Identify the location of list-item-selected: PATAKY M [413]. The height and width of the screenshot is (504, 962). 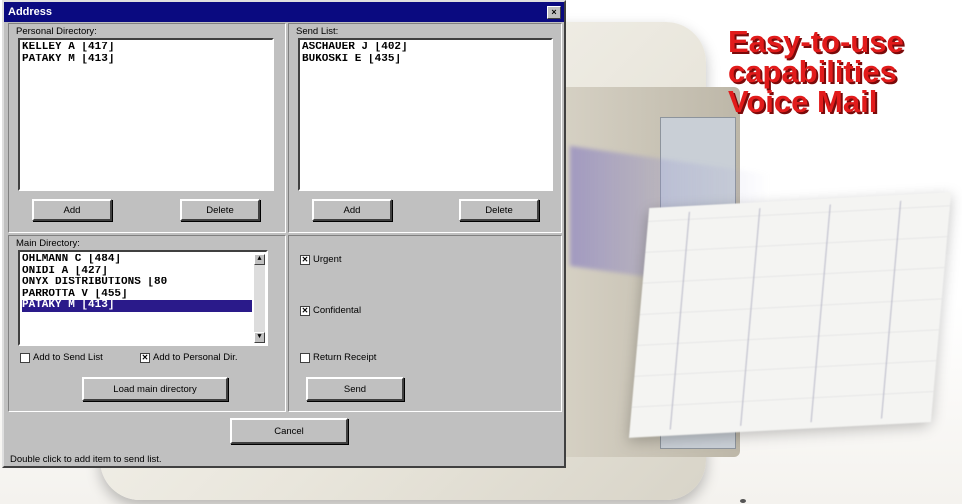
(137, 306).